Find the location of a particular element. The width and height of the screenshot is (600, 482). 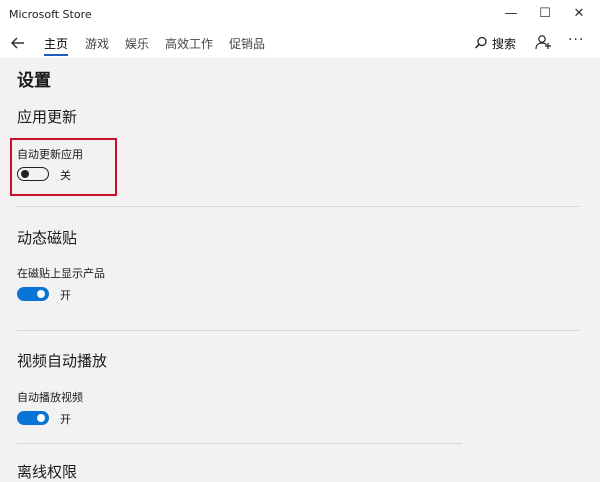

setting-label-show-products: 在磁贴上显示产品 is located at coordinates (61, 273).